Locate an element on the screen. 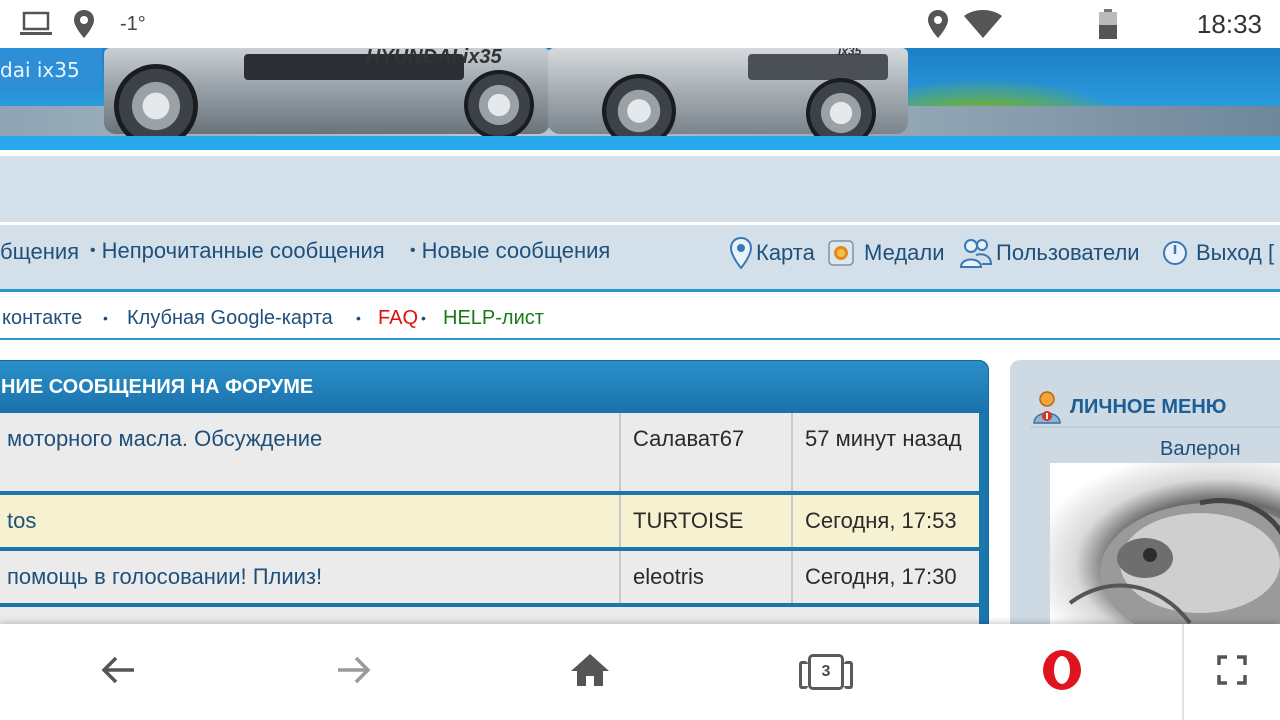  battery-icon is located at coordinates (1108, 24).